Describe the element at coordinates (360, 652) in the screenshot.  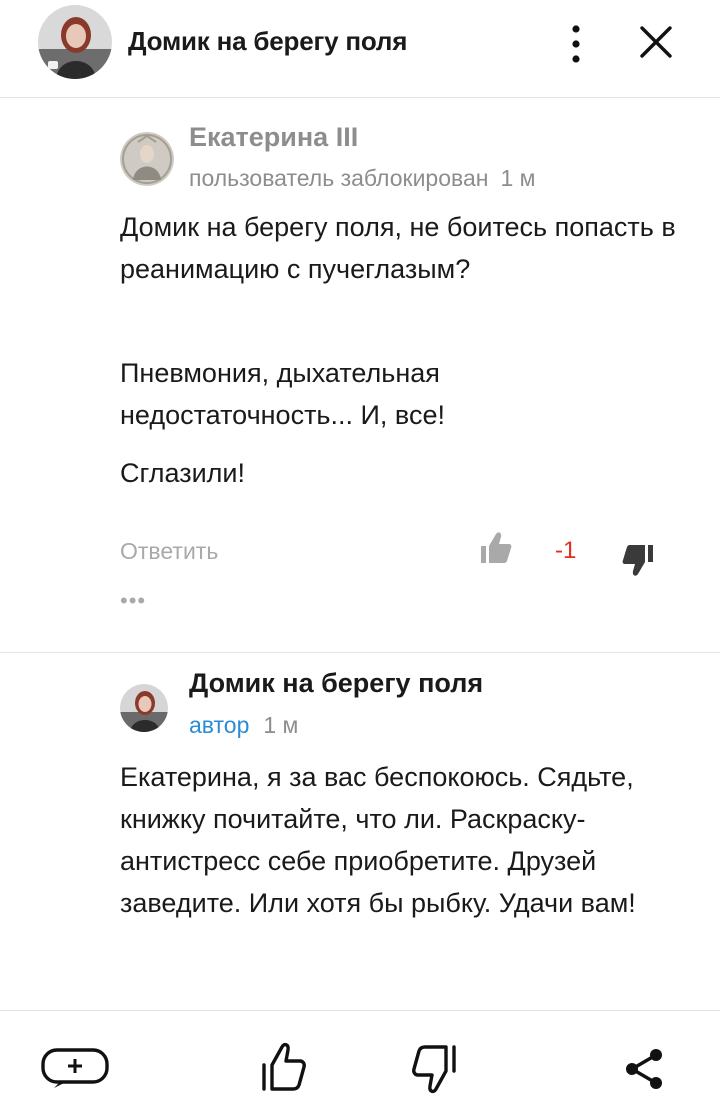
I see `divider` at that location.